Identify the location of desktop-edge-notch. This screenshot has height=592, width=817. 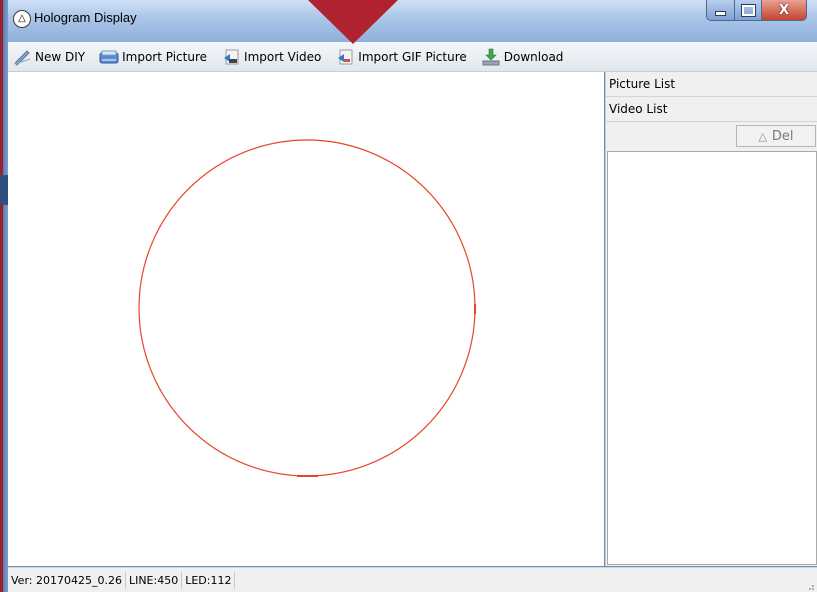
(4, 190).